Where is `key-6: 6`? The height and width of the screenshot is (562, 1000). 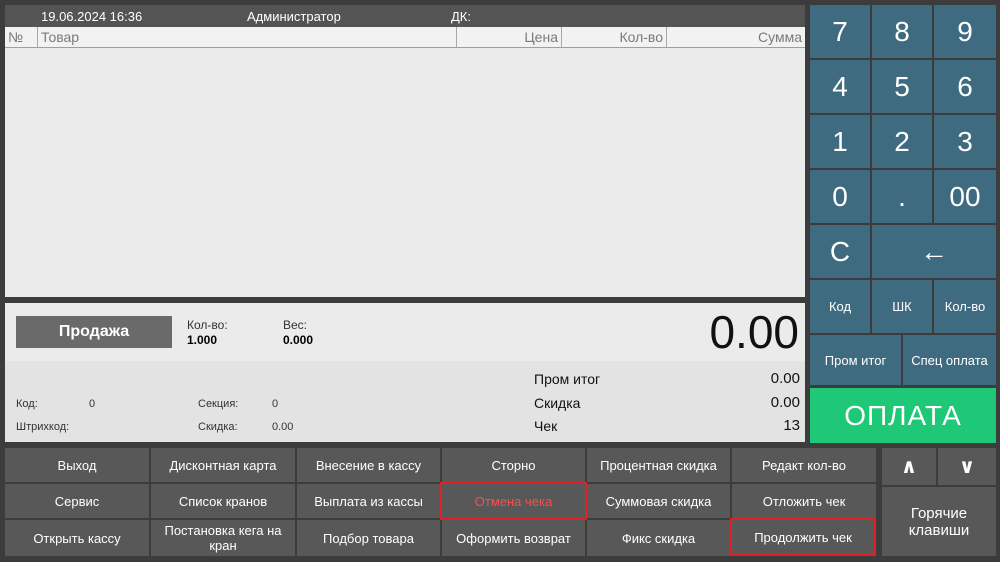
key-6: 6 is located at coordinates (965, 86).